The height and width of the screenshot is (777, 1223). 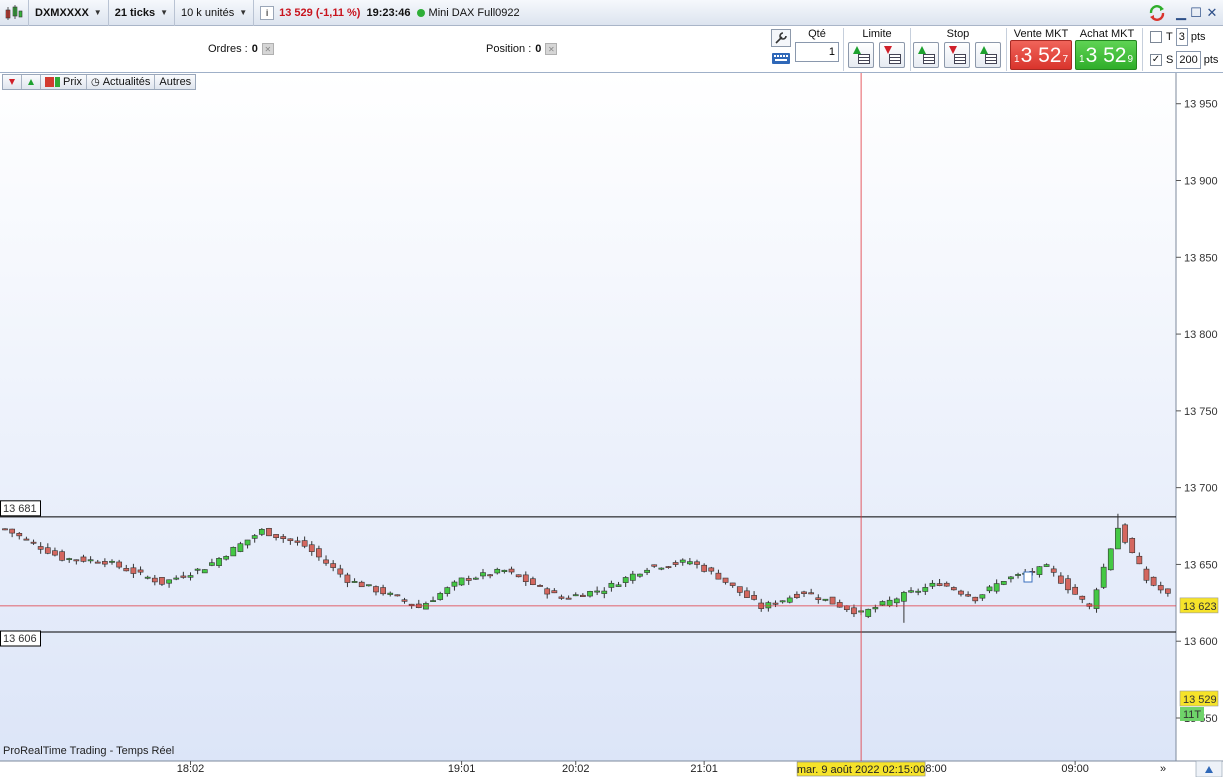 I want to click on sell-stop-button, so click(x=957, y=55).